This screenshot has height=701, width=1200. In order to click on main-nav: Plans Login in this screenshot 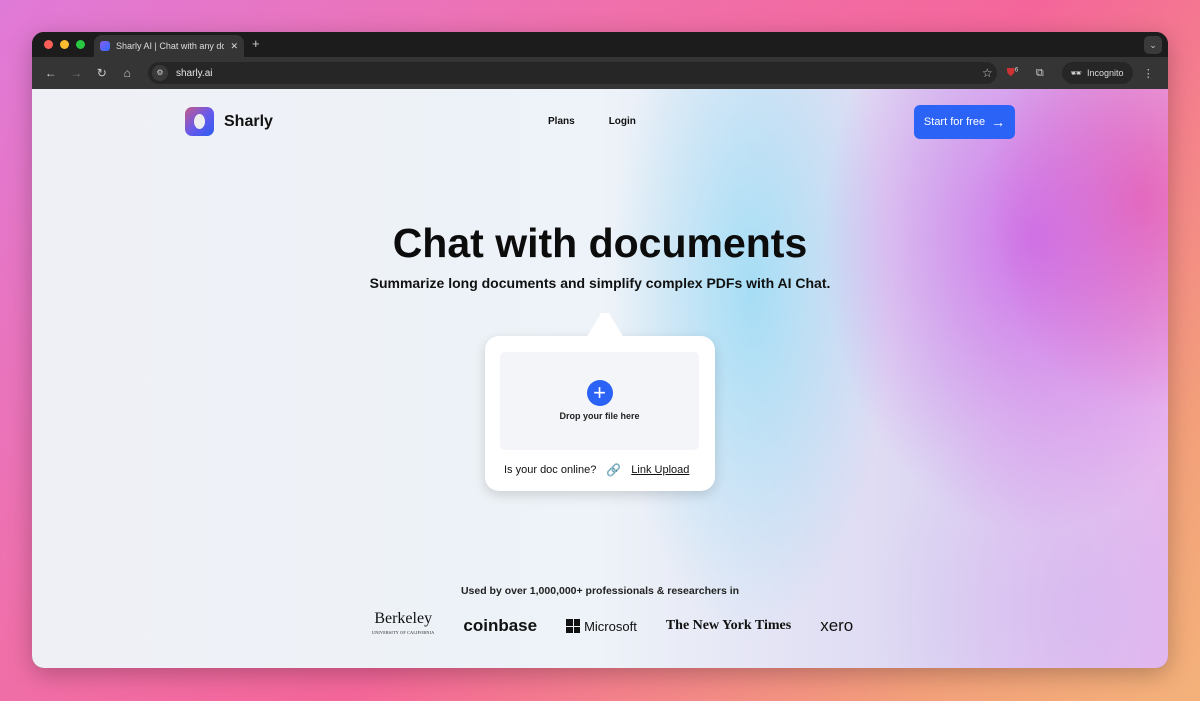, I will do `click(592, 121)`.